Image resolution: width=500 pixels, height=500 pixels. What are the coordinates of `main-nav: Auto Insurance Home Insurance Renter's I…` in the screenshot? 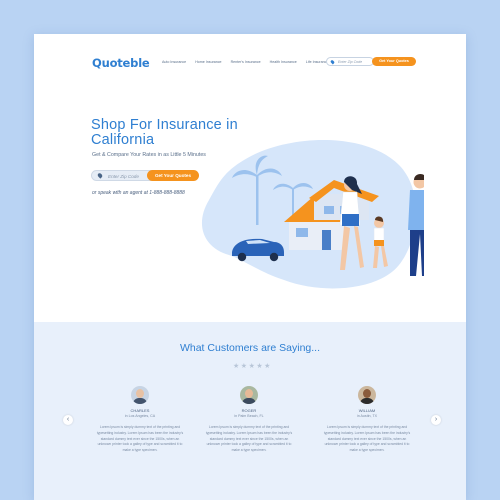 It's located at (245, 62).